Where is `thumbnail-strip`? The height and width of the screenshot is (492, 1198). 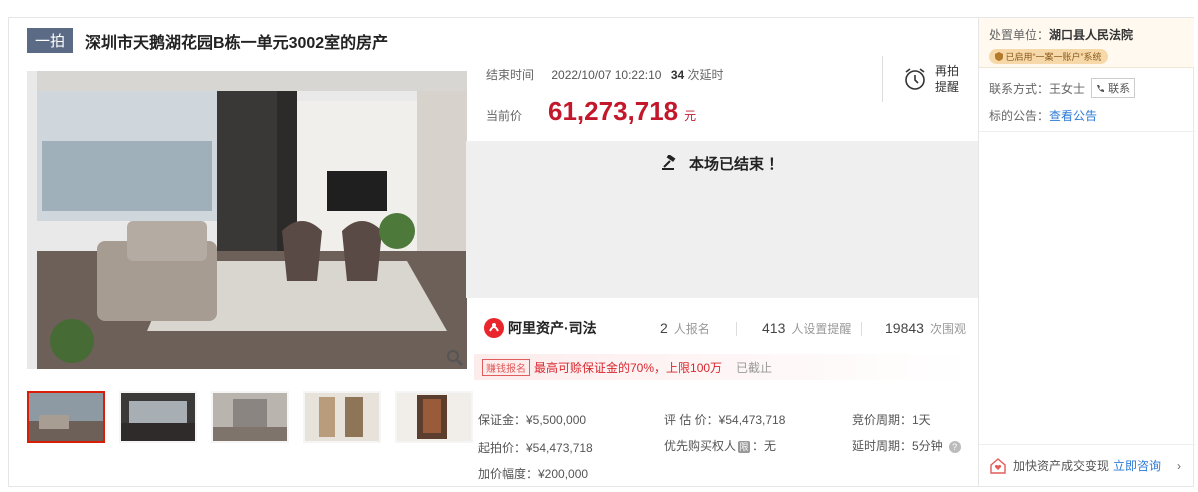 thumbnail-strip is located at coordinates (250, 417).